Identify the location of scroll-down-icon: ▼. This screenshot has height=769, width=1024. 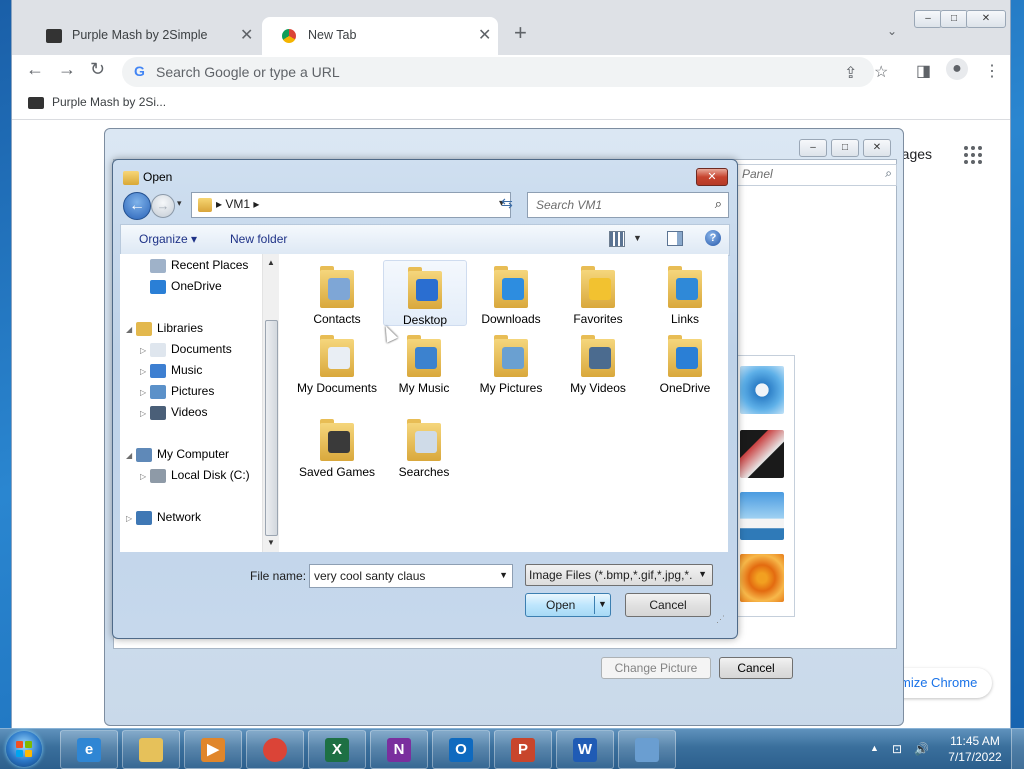
(271, 542).